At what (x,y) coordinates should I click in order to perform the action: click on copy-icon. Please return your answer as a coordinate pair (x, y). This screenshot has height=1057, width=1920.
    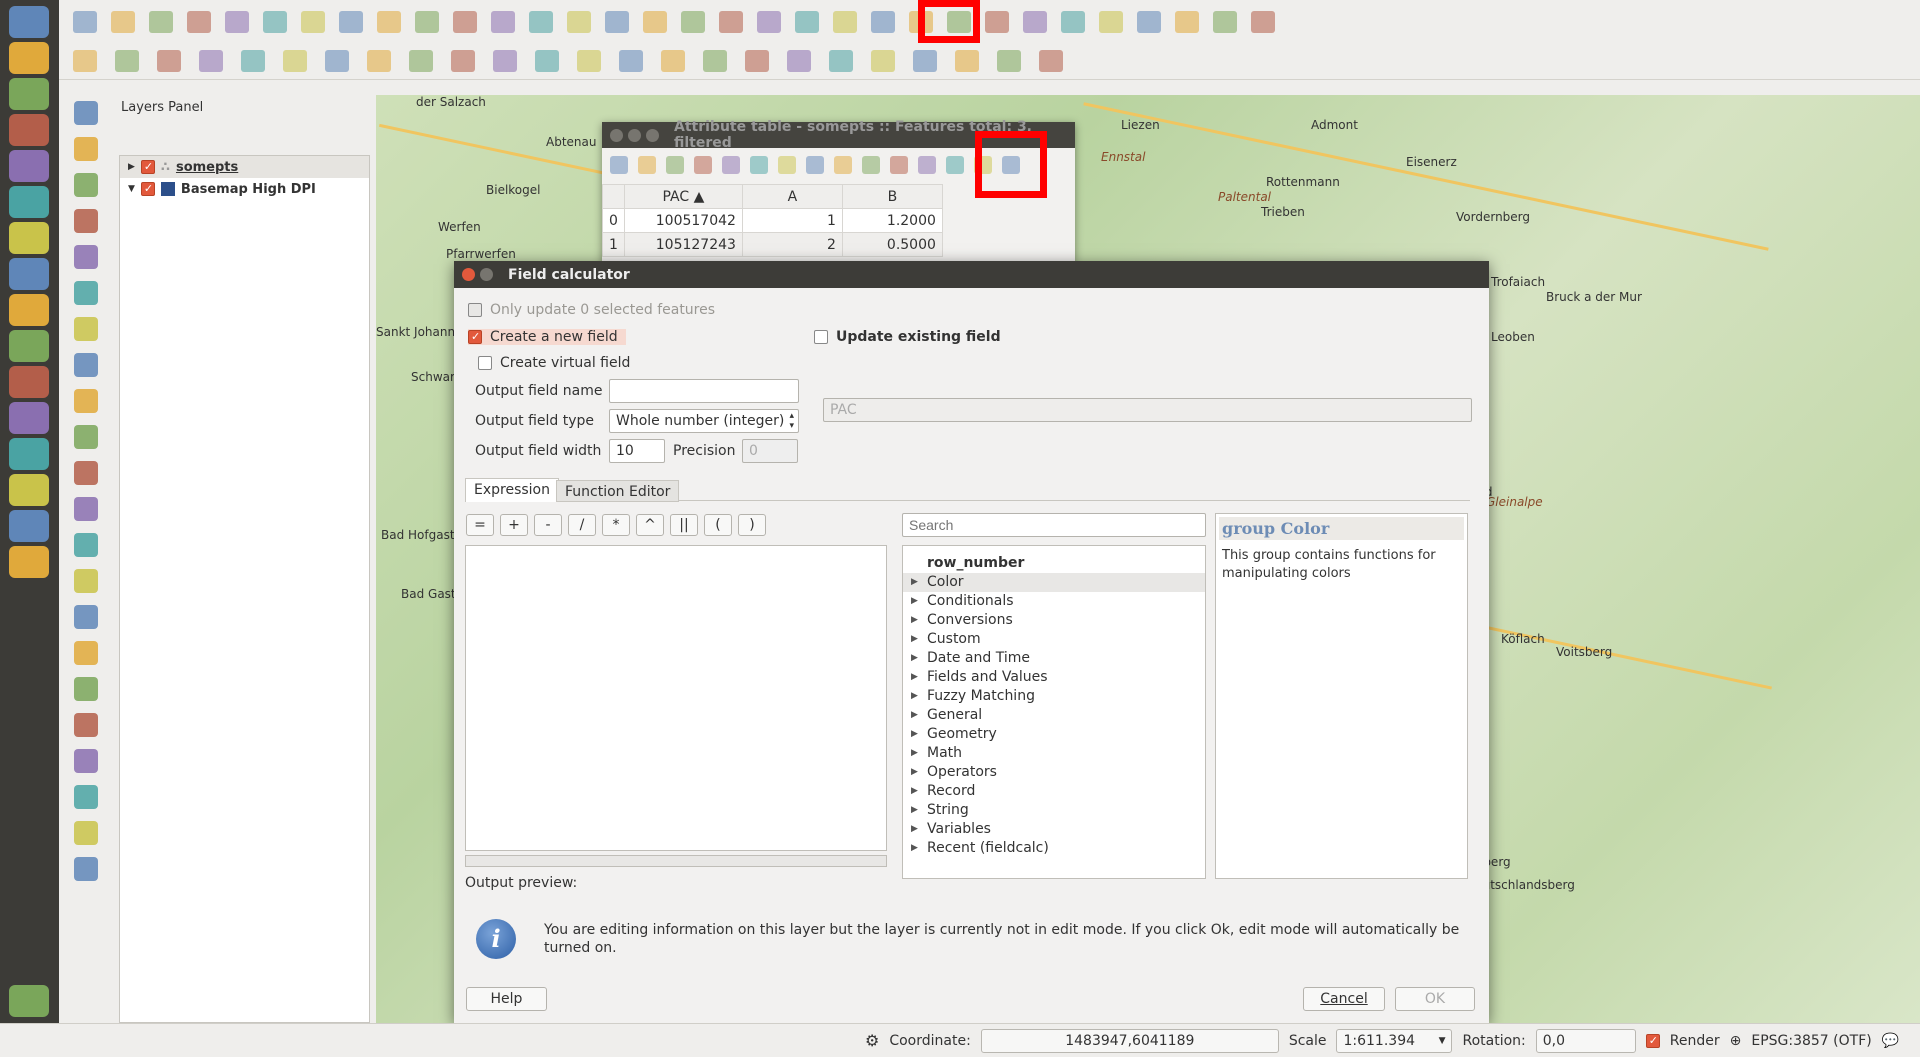
    Looking at the image, I should click on (421, 61).